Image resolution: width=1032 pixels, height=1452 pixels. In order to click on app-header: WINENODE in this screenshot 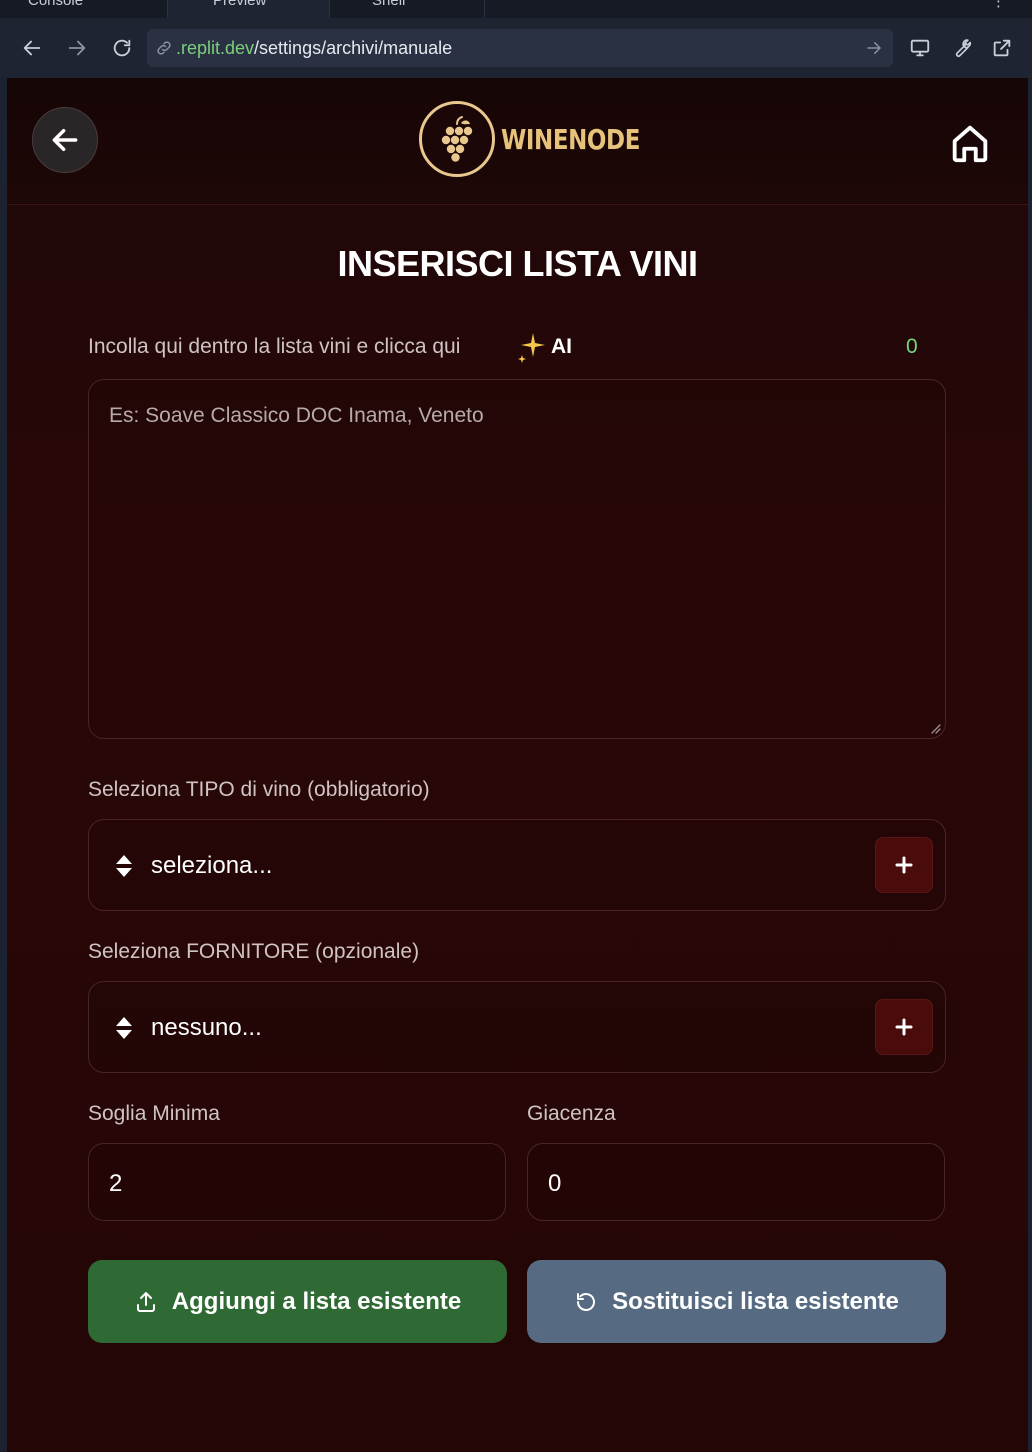, I will do `click(517, 141)`.